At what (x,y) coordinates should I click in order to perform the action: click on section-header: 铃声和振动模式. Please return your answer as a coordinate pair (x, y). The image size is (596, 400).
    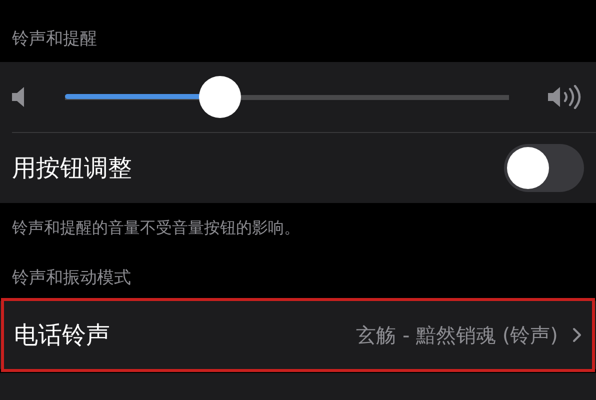
    Looking at the image, I should click on (71, 278).